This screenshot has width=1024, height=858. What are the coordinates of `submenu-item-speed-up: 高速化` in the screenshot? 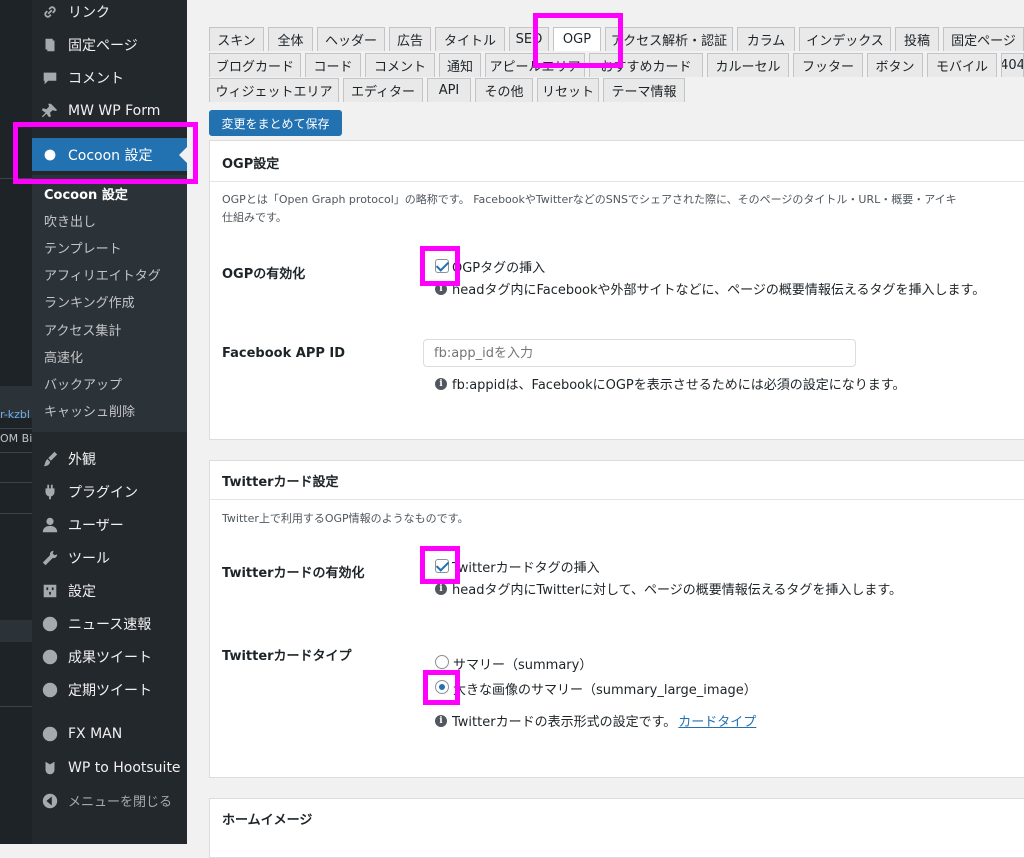 It's located at (63, 356).